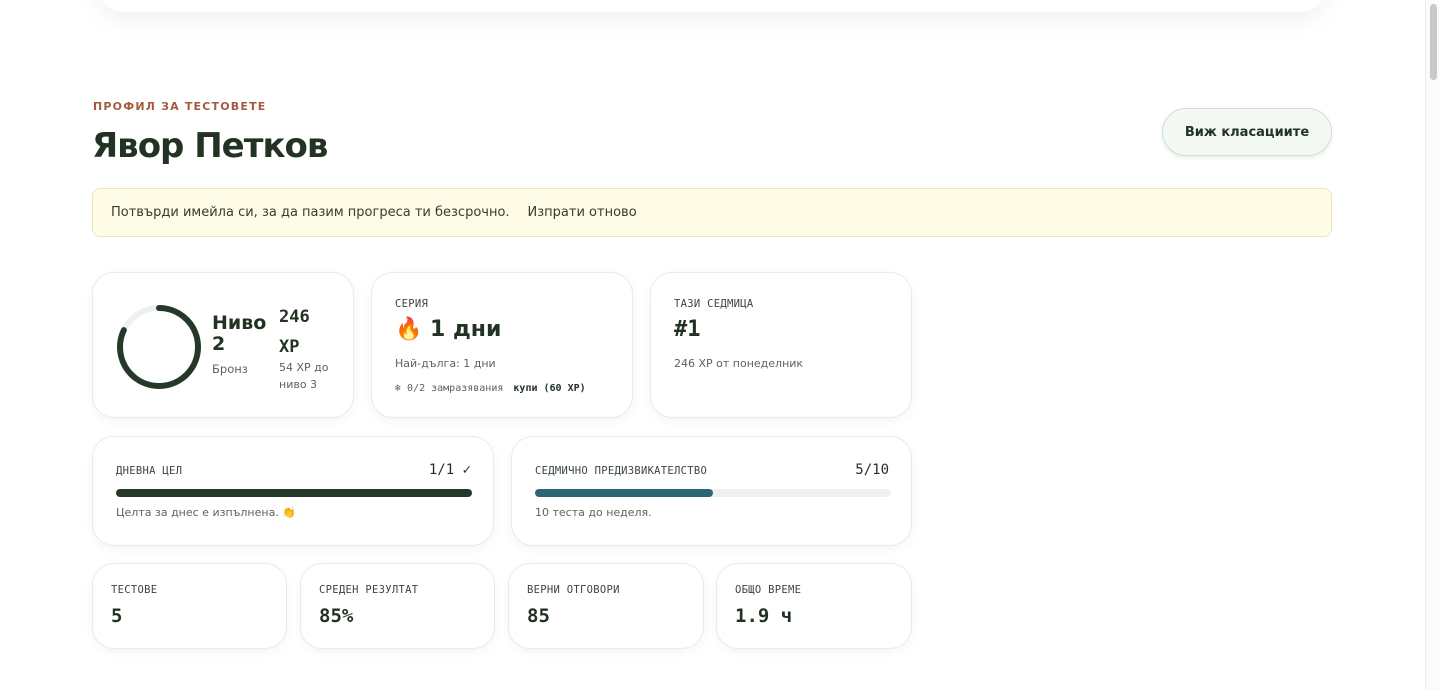 Image resolution: width=1440 pixels, height=690 pixels. I want to click on xp-unit: XP, so click(289, 347).